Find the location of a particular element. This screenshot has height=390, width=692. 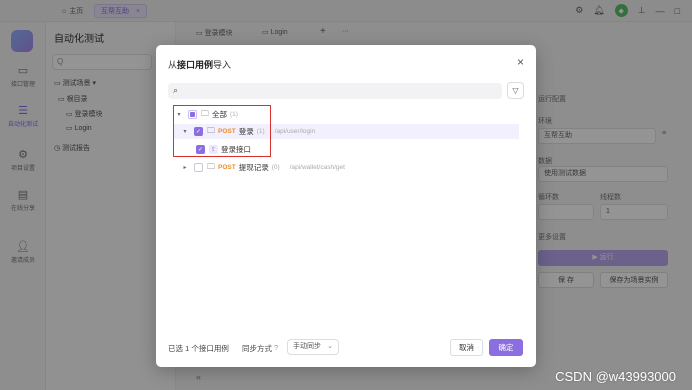

tree-count: (0) is located at coordinates (275, 167).